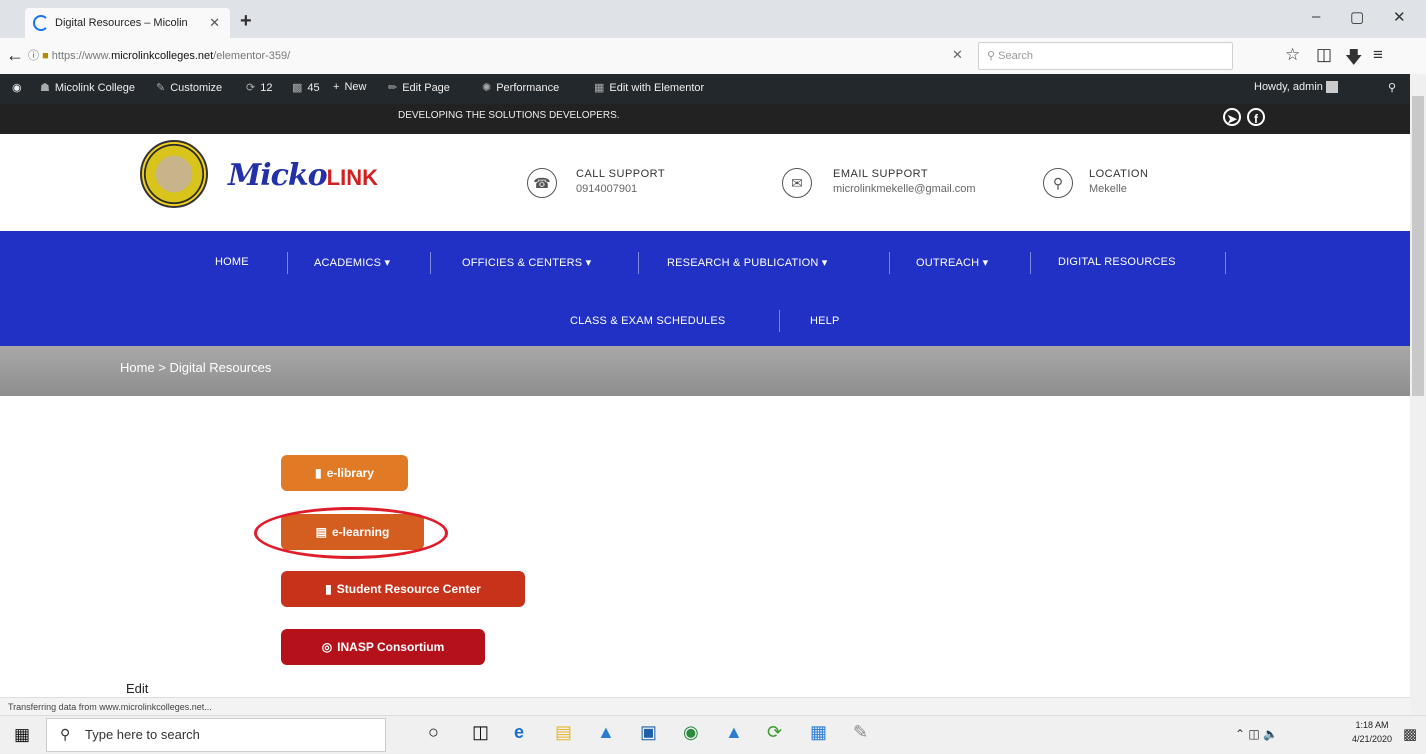 The width and height of the screenshot is (1426, 754). I want to click on admin-comments-count: 45, so click(313, 88).